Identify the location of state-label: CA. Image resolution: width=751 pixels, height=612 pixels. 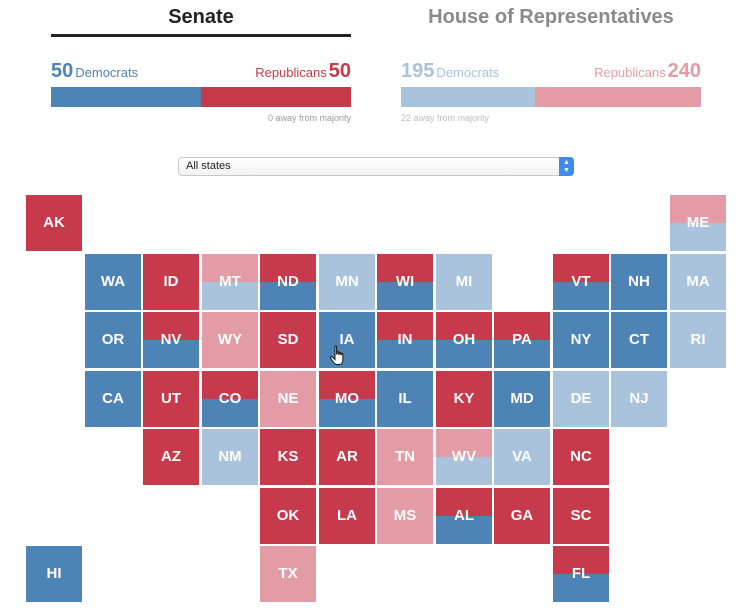
(113, 398).